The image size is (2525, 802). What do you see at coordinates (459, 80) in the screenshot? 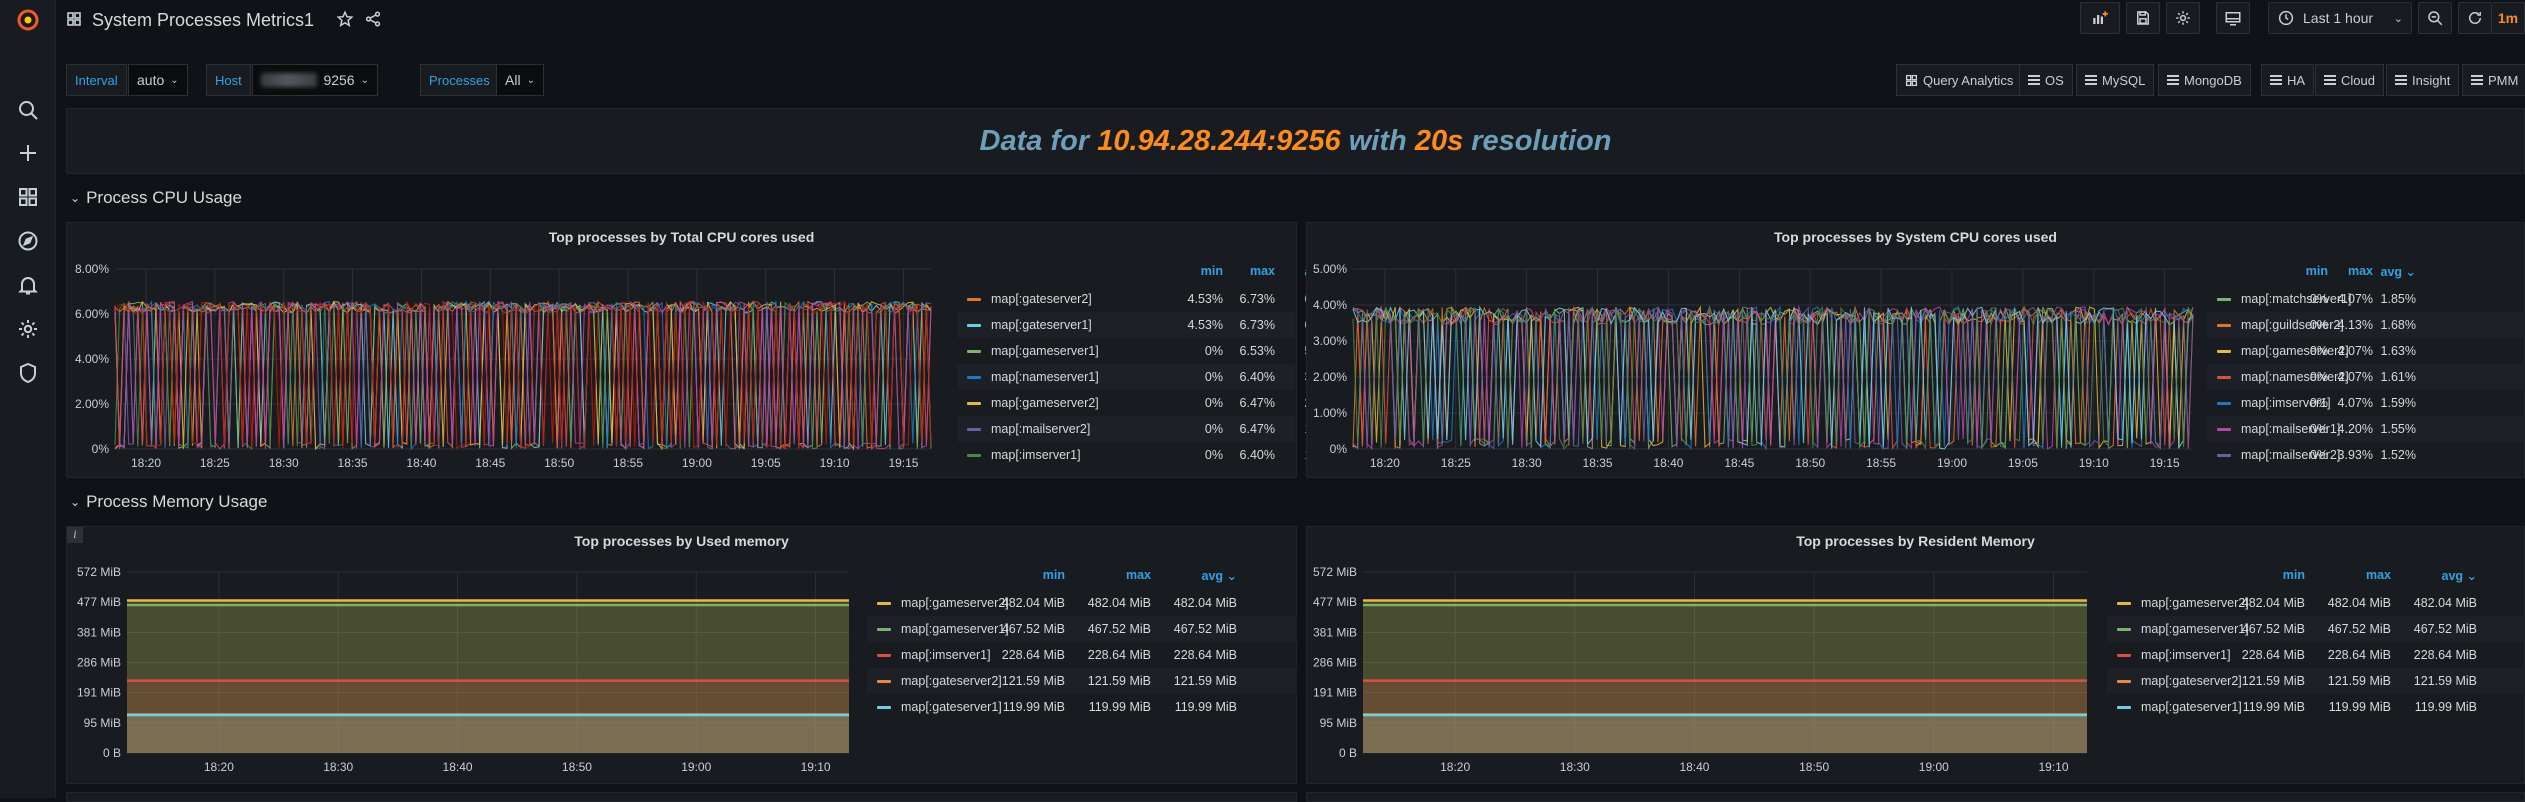
I see `processes-label: Processes` at bounding box center [459, 80].